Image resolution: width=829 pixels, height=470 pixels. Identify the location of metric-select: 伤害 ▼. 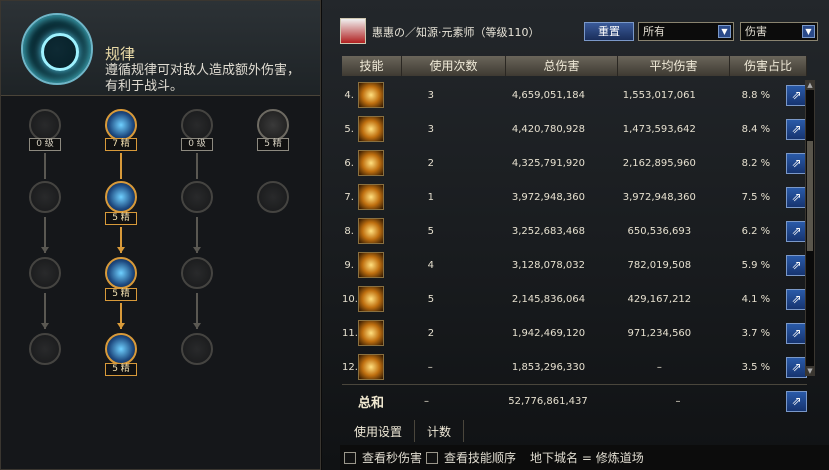
(779, 31).